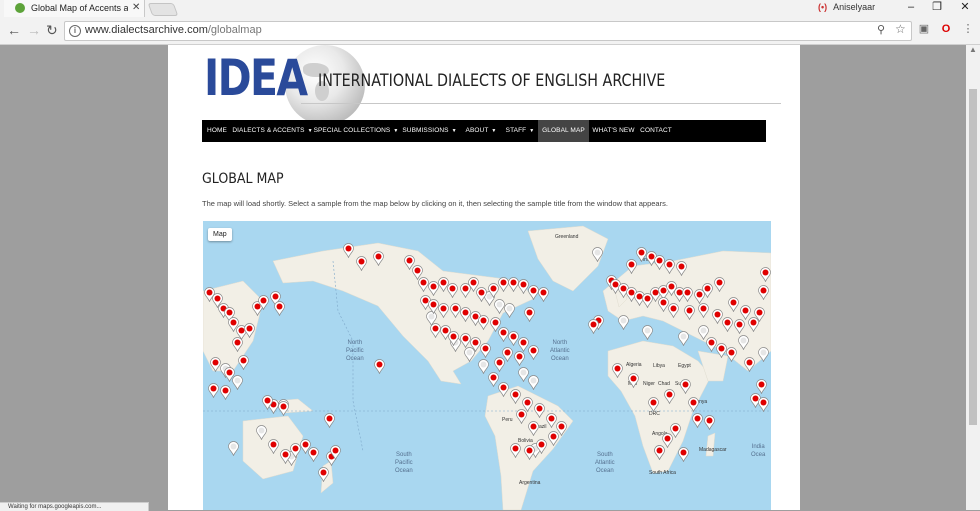 This screenshot has width=980, height=511. I want to click on scroll-up-icon: ▲, so click(973, 49).